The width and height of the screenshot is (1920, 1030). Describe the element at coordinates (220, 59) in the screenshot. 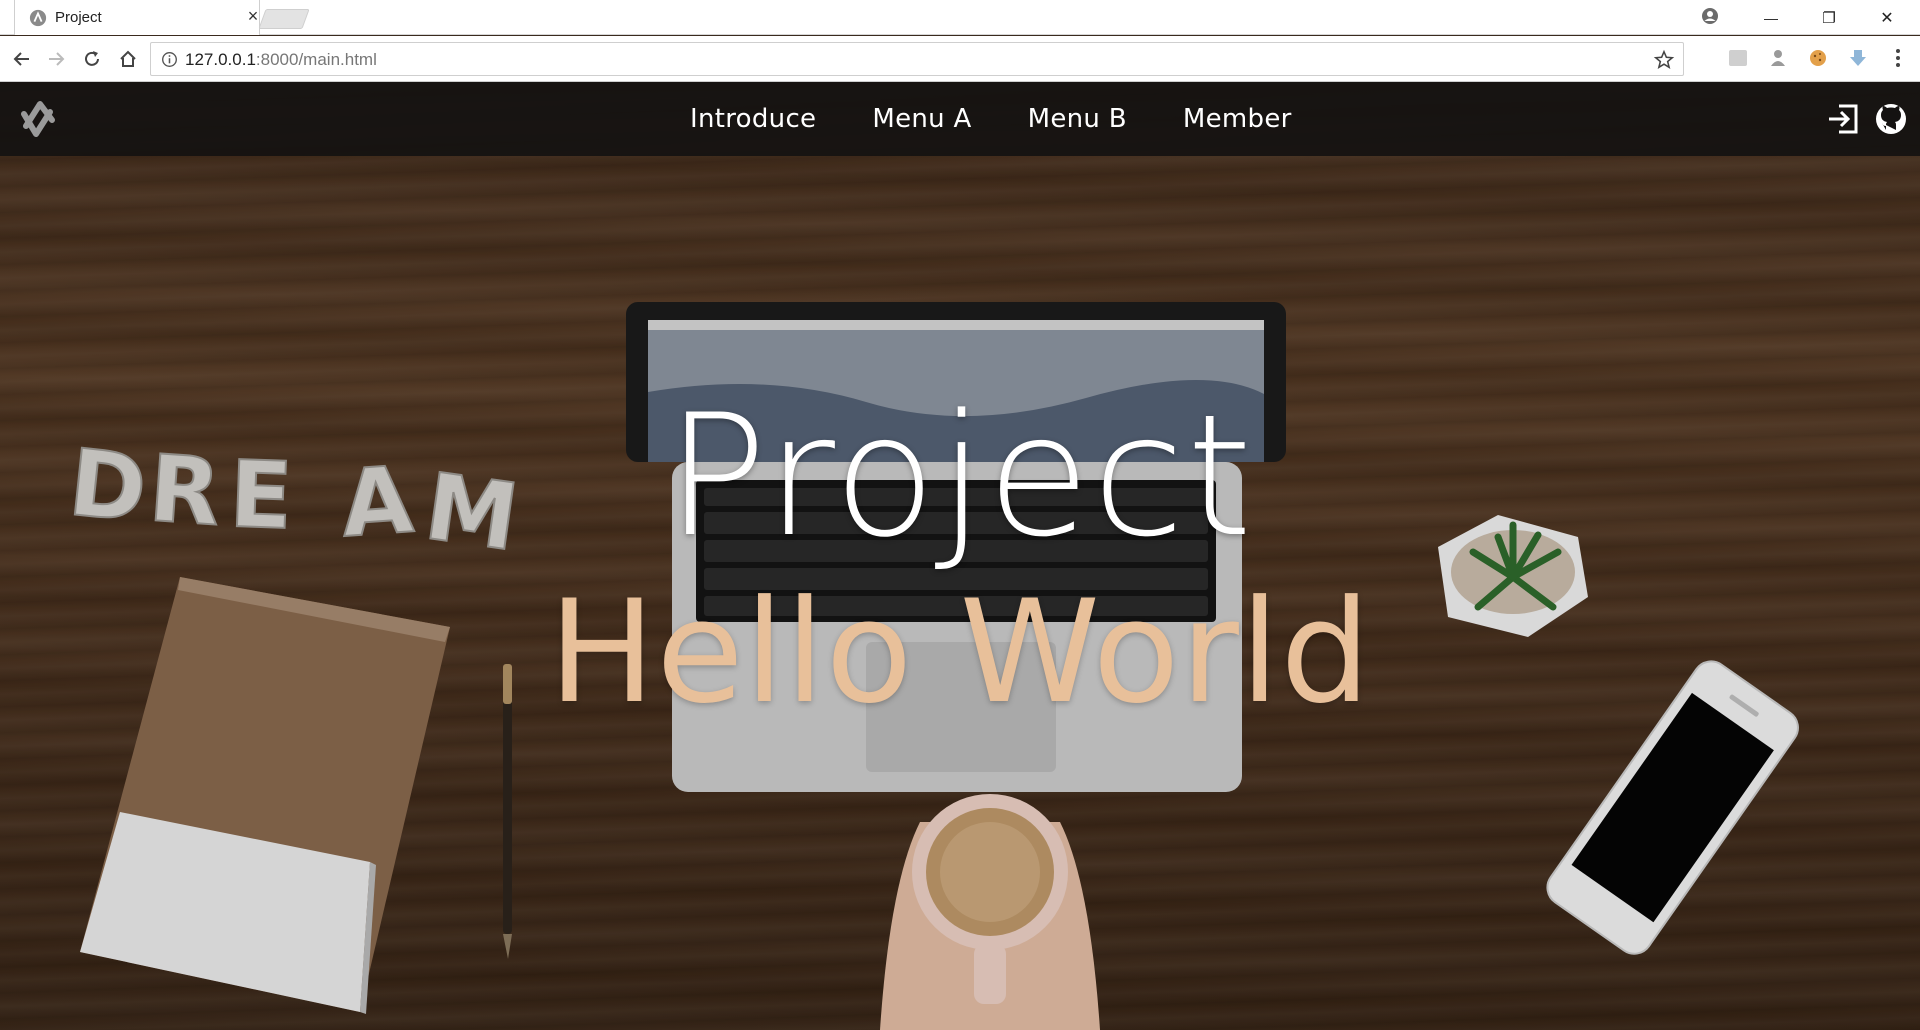

I see `url-host: 127.0.0.1` at that location.